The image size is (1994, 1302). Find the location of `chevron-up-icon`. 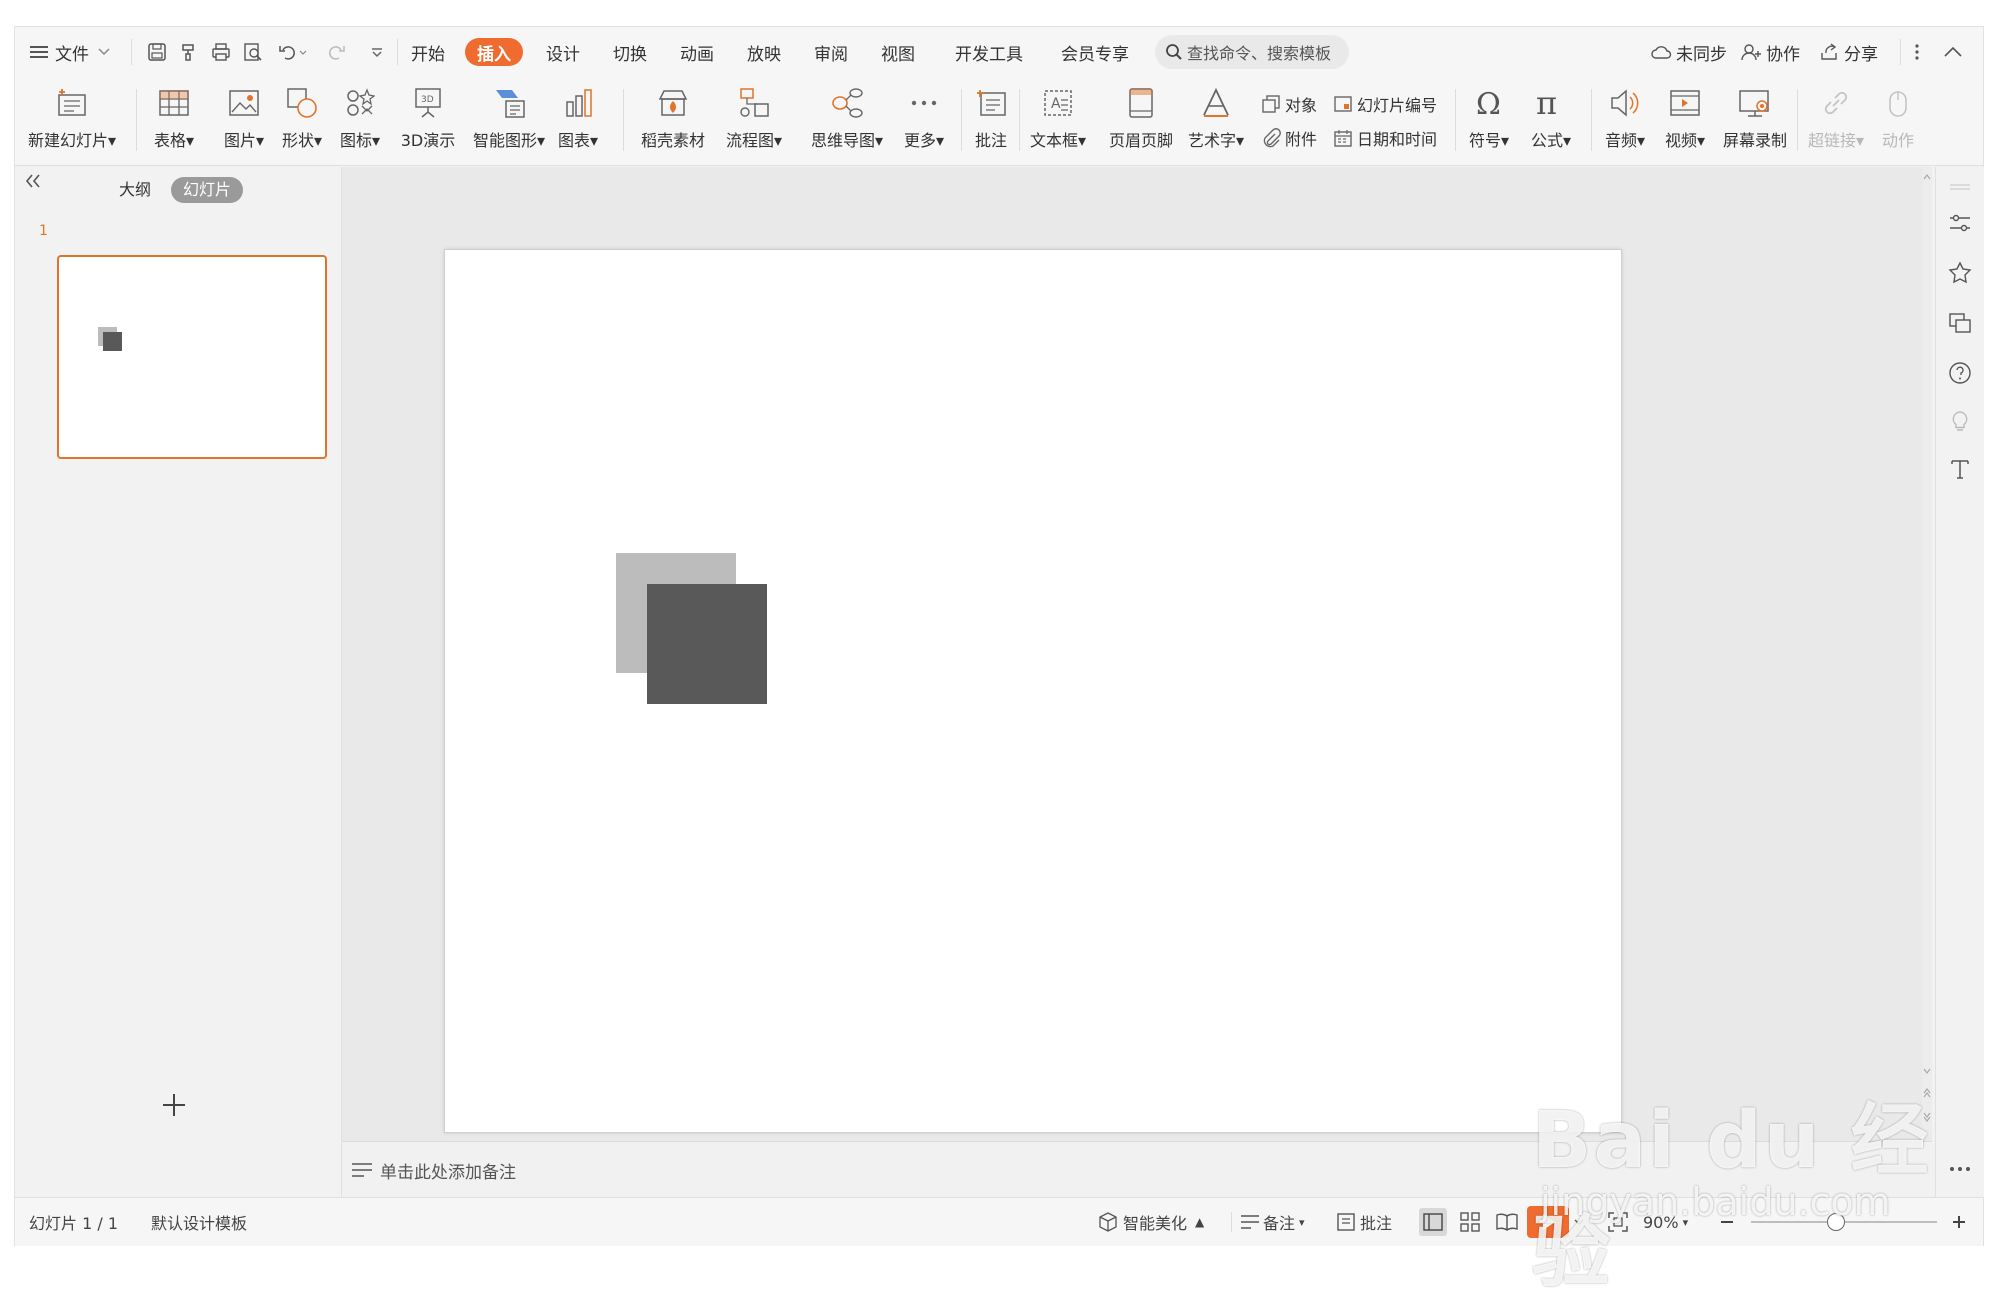

chevron-up-icon is located at coordinates (1953, 51).